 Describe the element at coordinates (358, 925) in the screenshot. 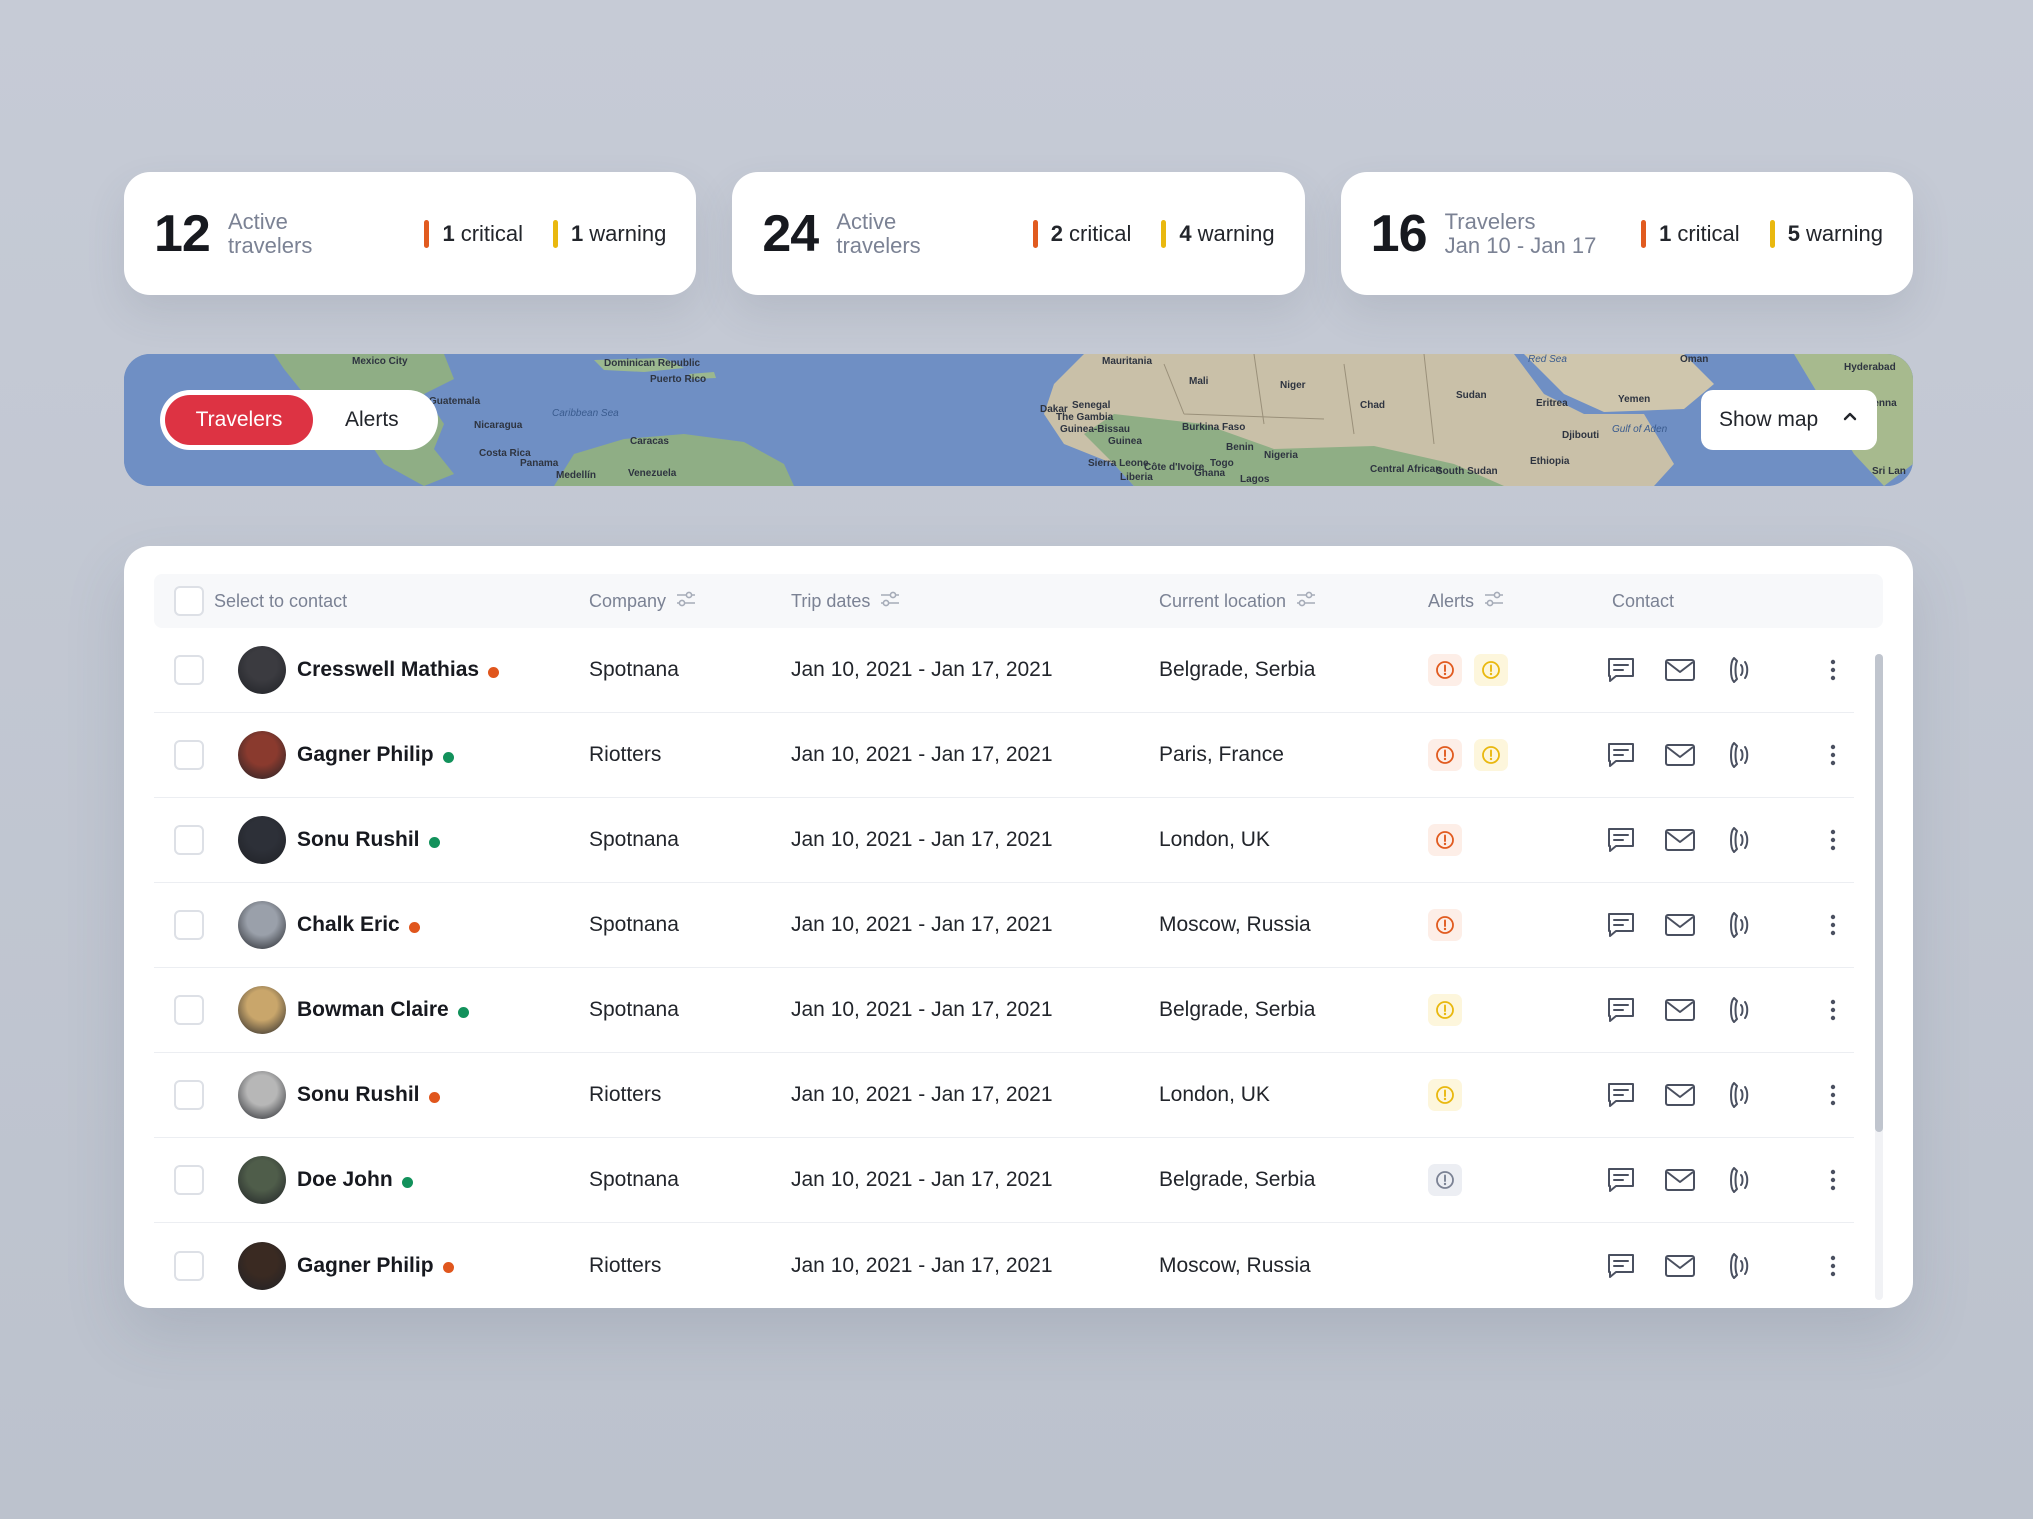

I see `traveler-name: Chalk Eric` at that location.